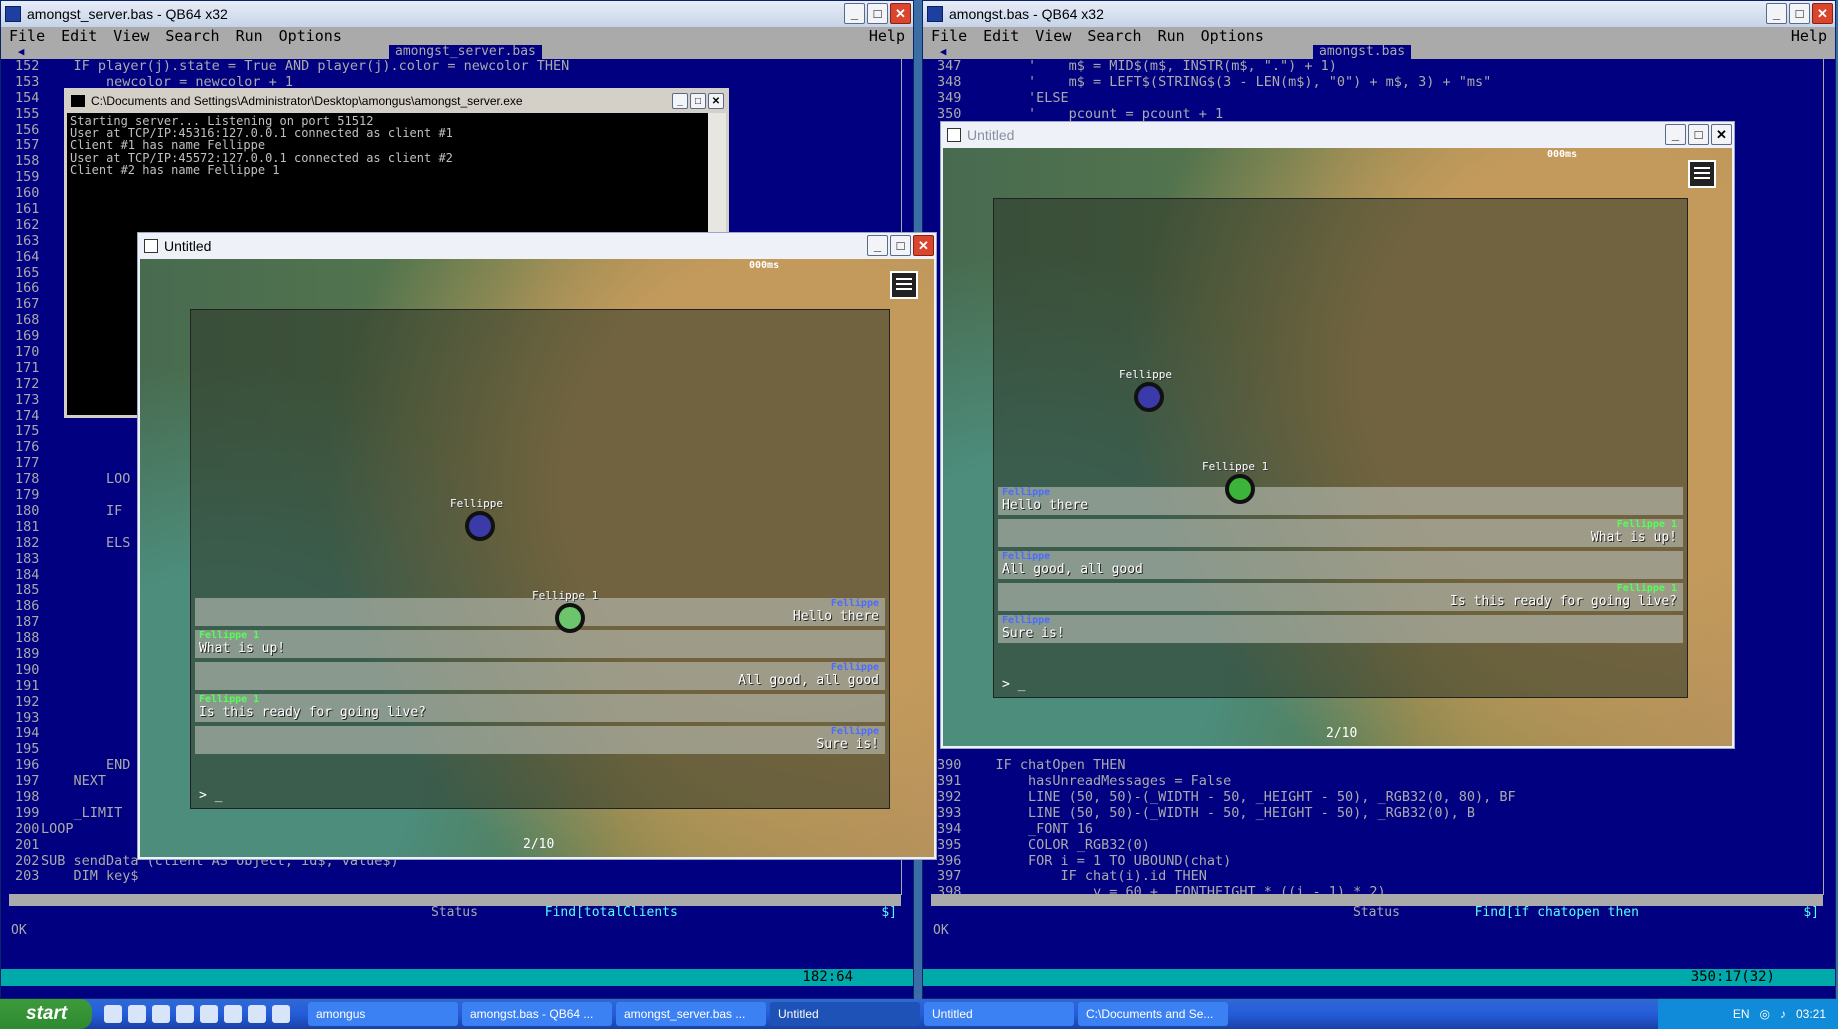 The height and width of the screenshot is (1029, 1838). Describe the element at coordinates (1741, 1014) in the screenshot. I see `language-indicator: EN` at that location.